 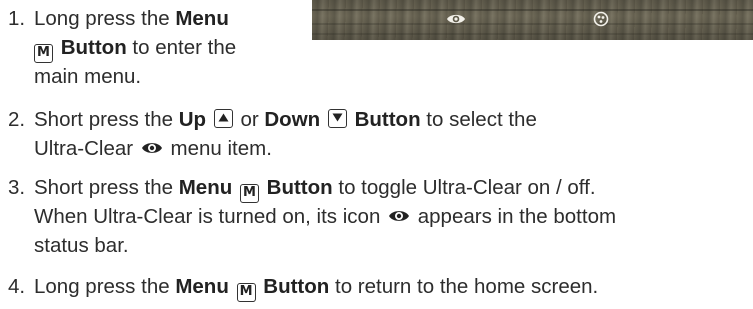 What do you see at coordinates (249, 119) in the screenshot?
I see `step-text: or` at bounding box center [249, 119].